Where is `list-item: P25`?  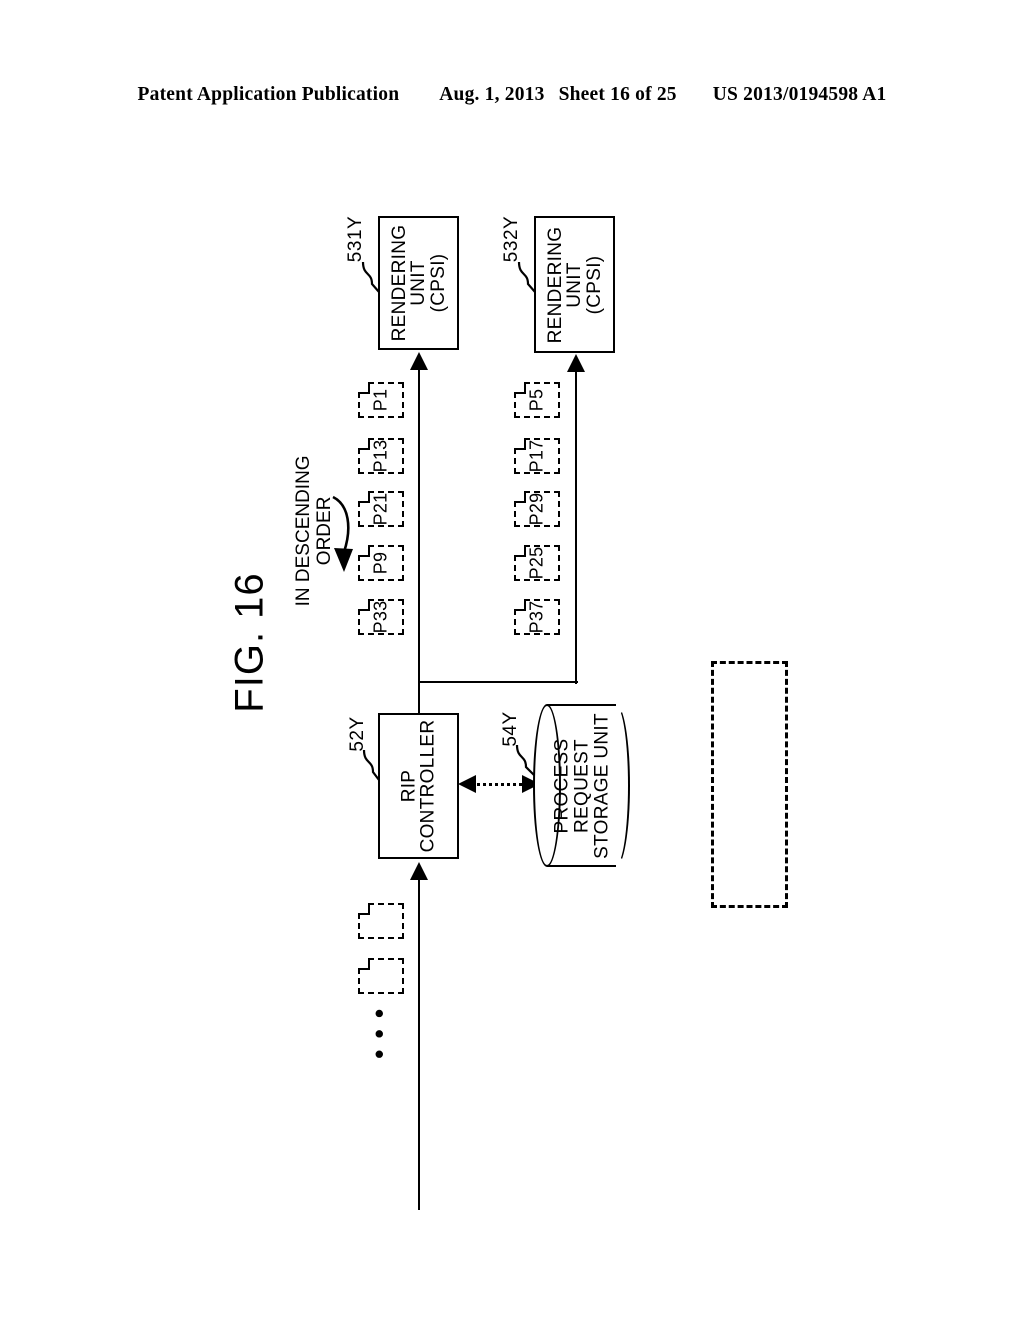
list-item: P25 is located at coordinates (537, 563).